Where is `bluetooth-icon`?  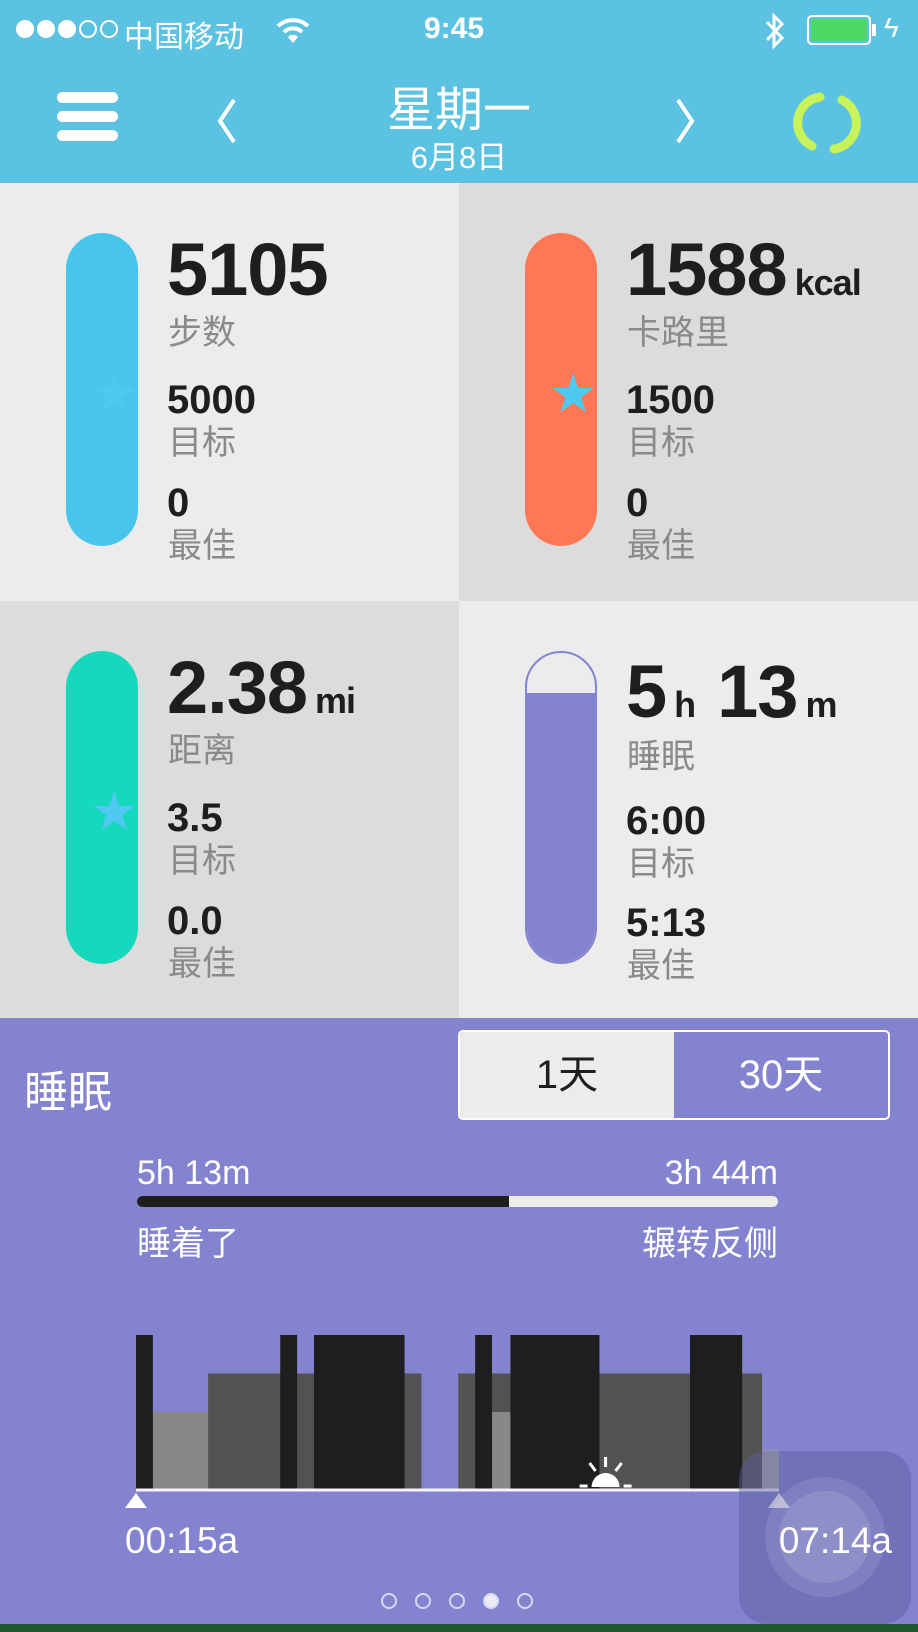
bluetooth-icon is located at coordinates (775, 31).